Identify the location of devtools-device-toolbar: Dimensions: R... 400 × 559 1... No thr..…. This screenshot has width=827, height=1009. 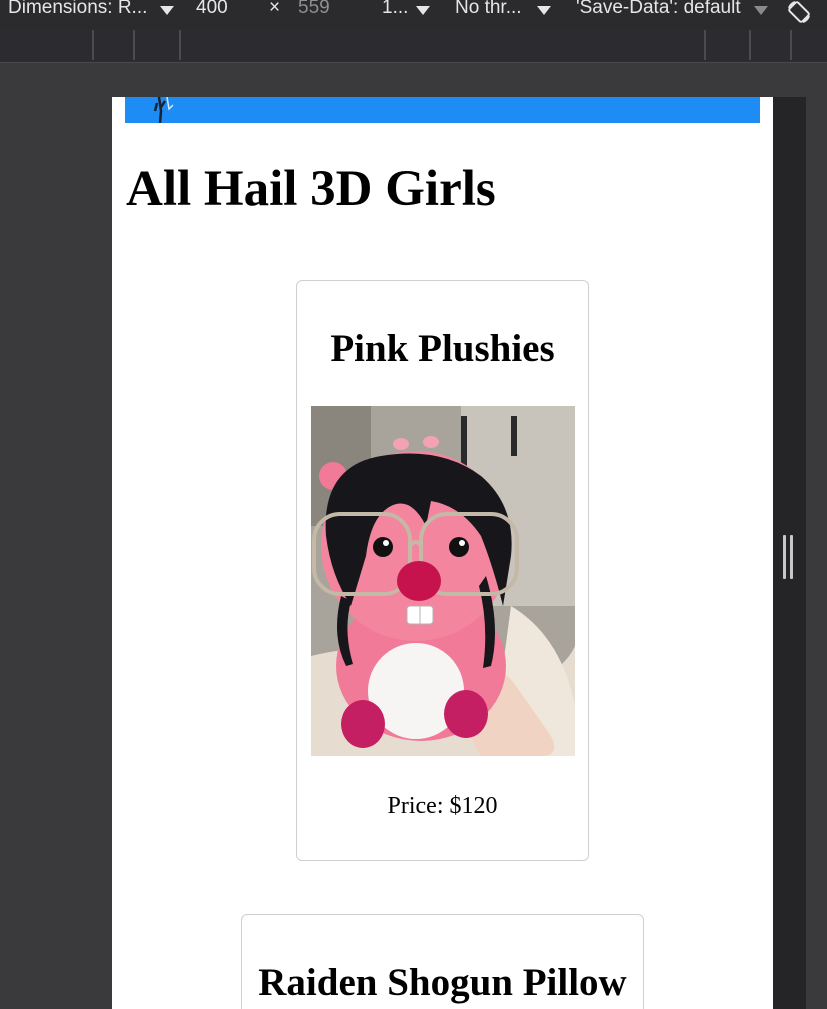
(413, 15).